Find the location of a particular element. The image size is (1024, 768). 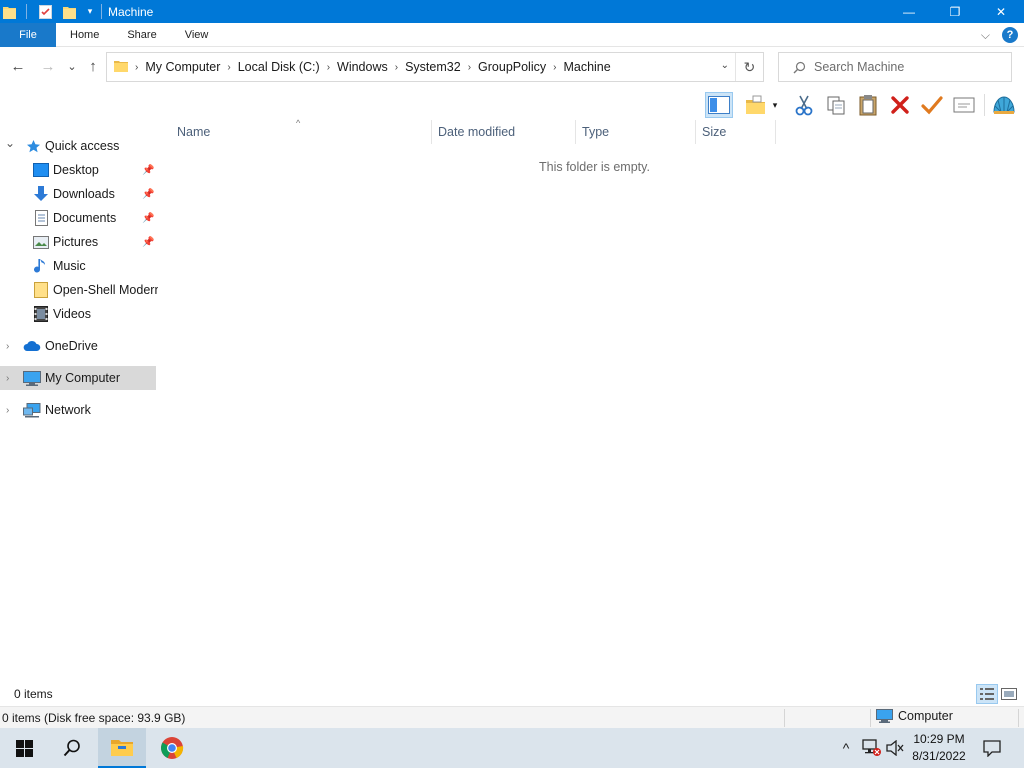

sidebar-item-label: Videos is located at coordinates (72, 314).